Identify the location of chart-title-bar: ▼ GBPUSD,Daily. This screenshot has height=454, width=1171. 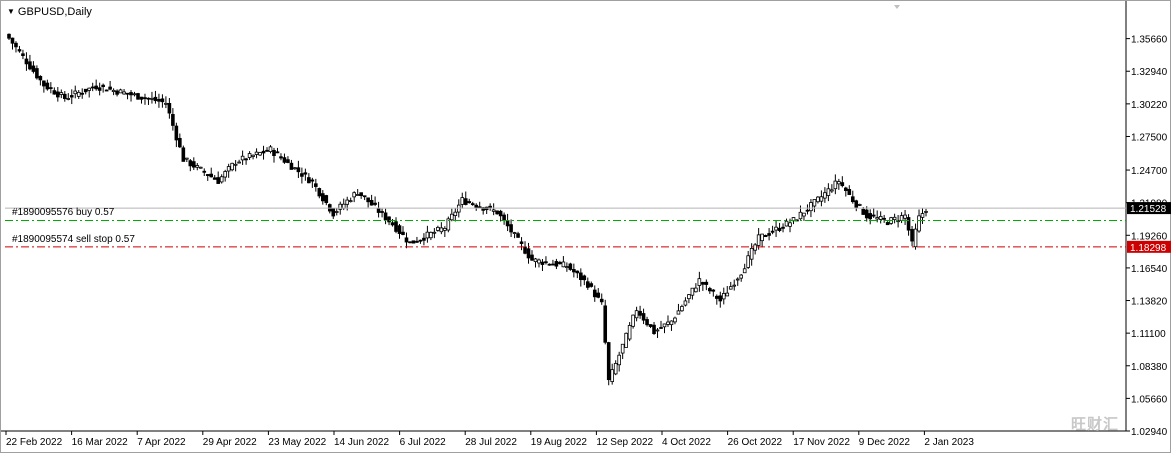
(49, 12).